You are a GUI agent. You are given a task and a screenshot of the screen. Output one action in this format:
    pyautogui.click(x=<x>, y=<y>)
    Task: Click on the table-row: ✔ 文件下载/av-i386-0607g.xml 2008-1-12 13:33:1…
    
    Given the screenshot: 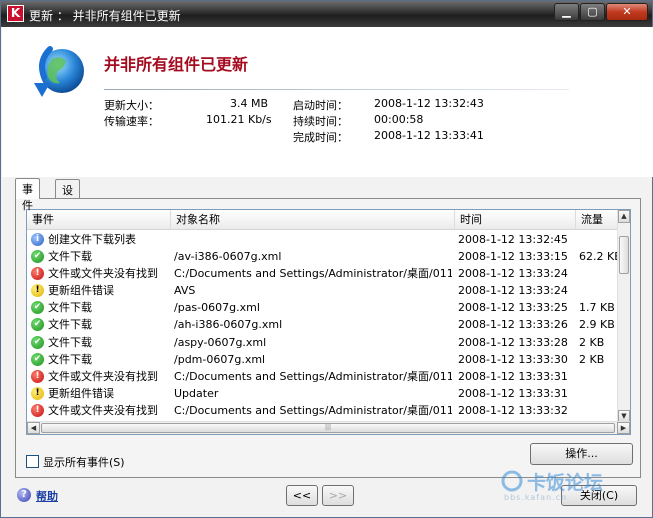 What is the action you would take?
    pyautogui.click(x=323, y=256)
    